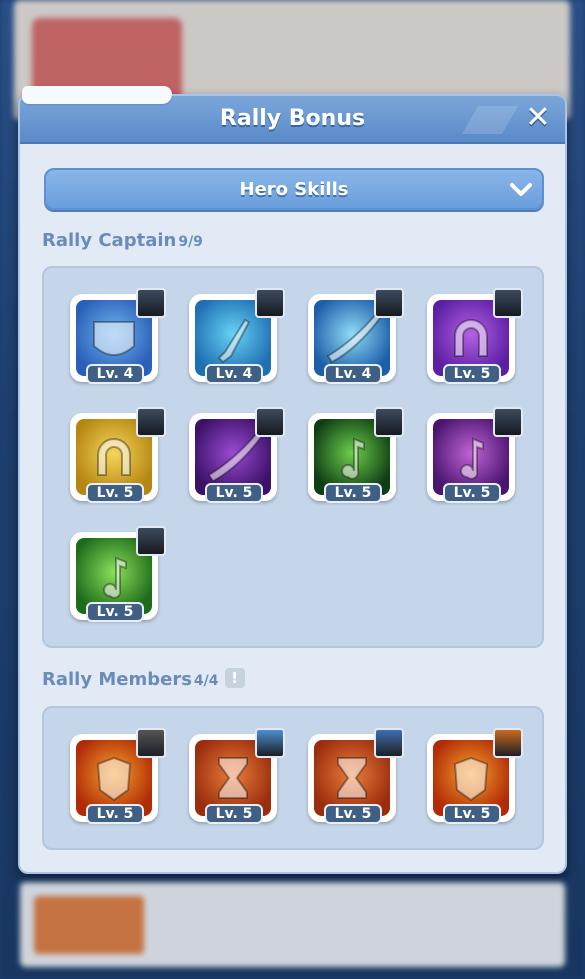  Describe the element at coordinates (521, 189) in the screenshot. I see `chevron-down-icon` at that location.